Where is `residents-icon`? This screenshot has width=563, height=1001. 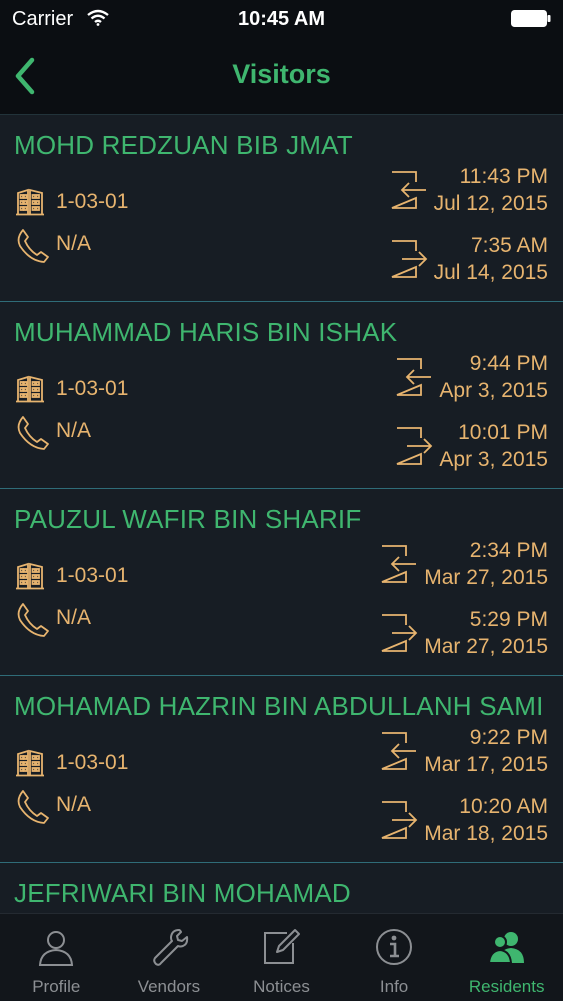
residents-icon is located at coordinates (505, 948).